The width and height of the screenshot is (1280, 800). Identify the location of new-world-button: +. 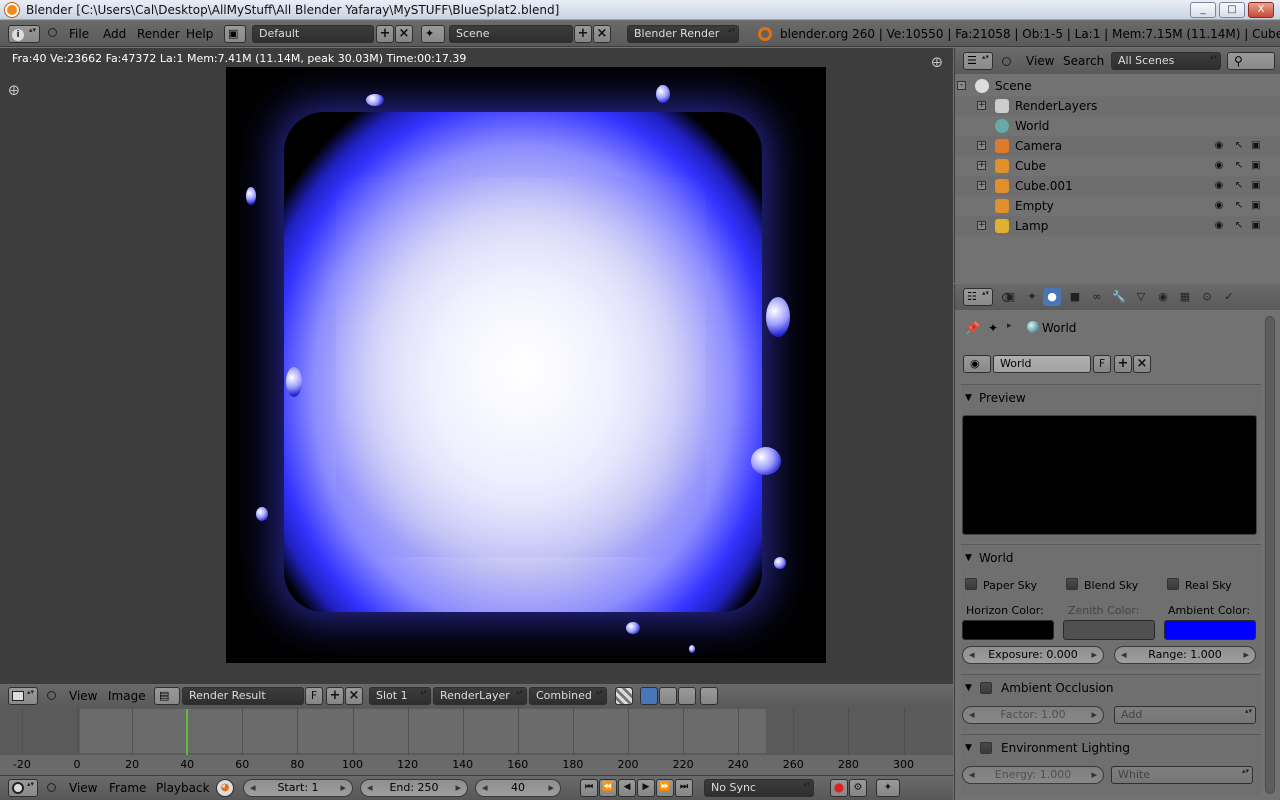
(1123, 364).